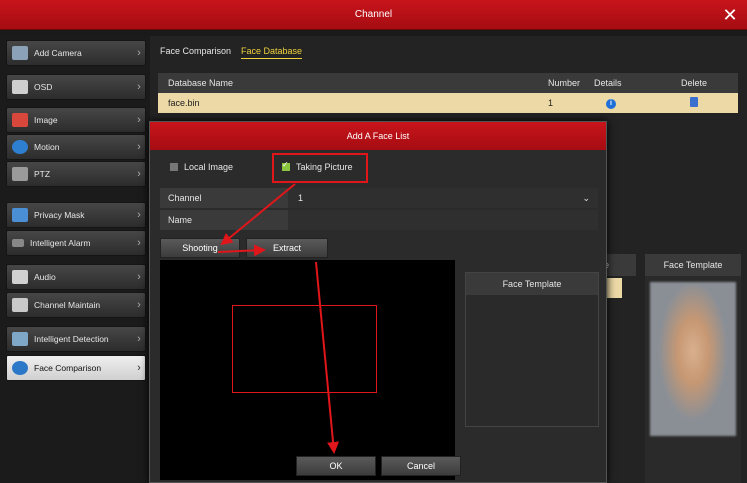  I want to click on trash-icon, so click(694, 102).